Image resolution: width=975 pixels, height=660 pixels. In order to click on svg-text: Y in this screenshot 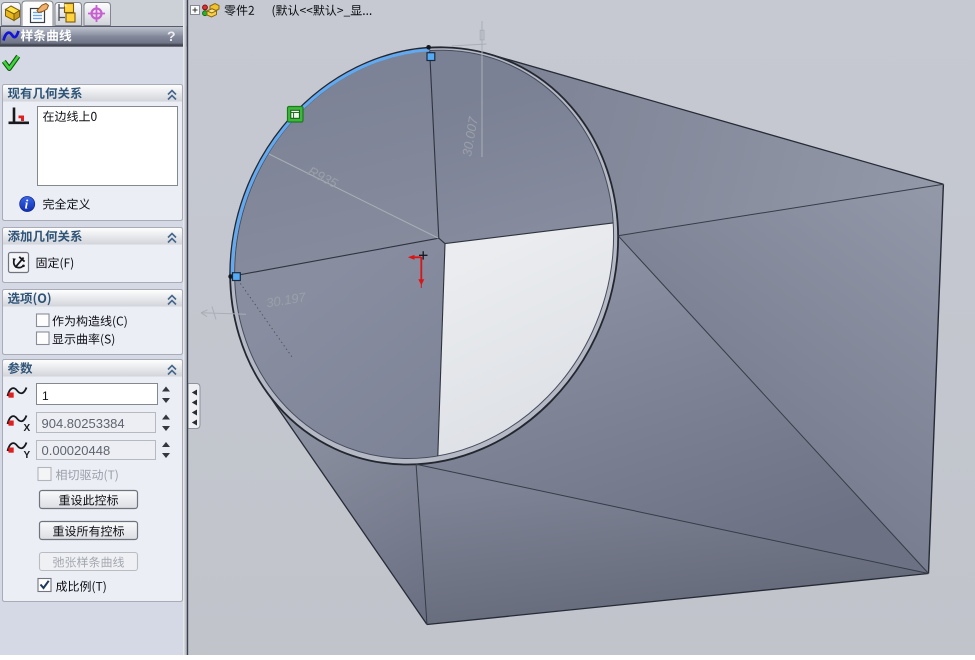, I will do `click(27, 455)`.